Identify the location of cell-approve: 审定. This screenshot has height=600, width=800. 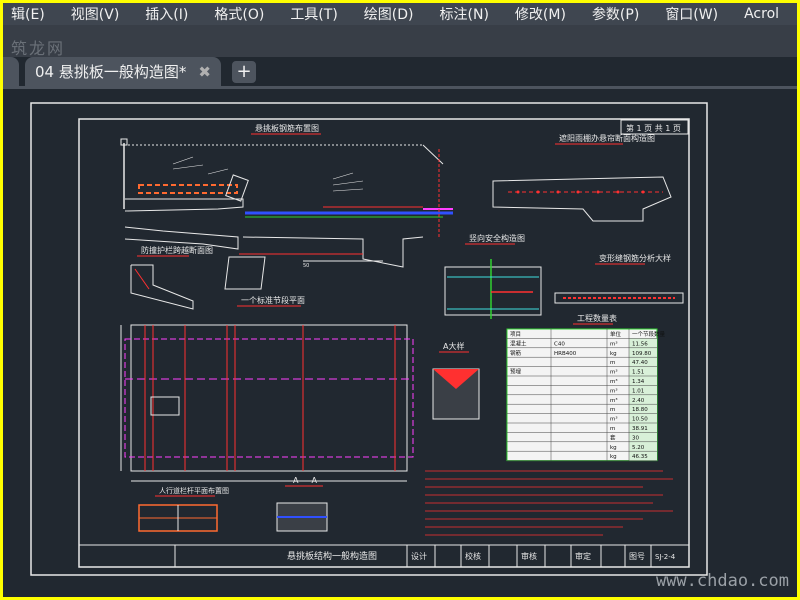
(583, 556).